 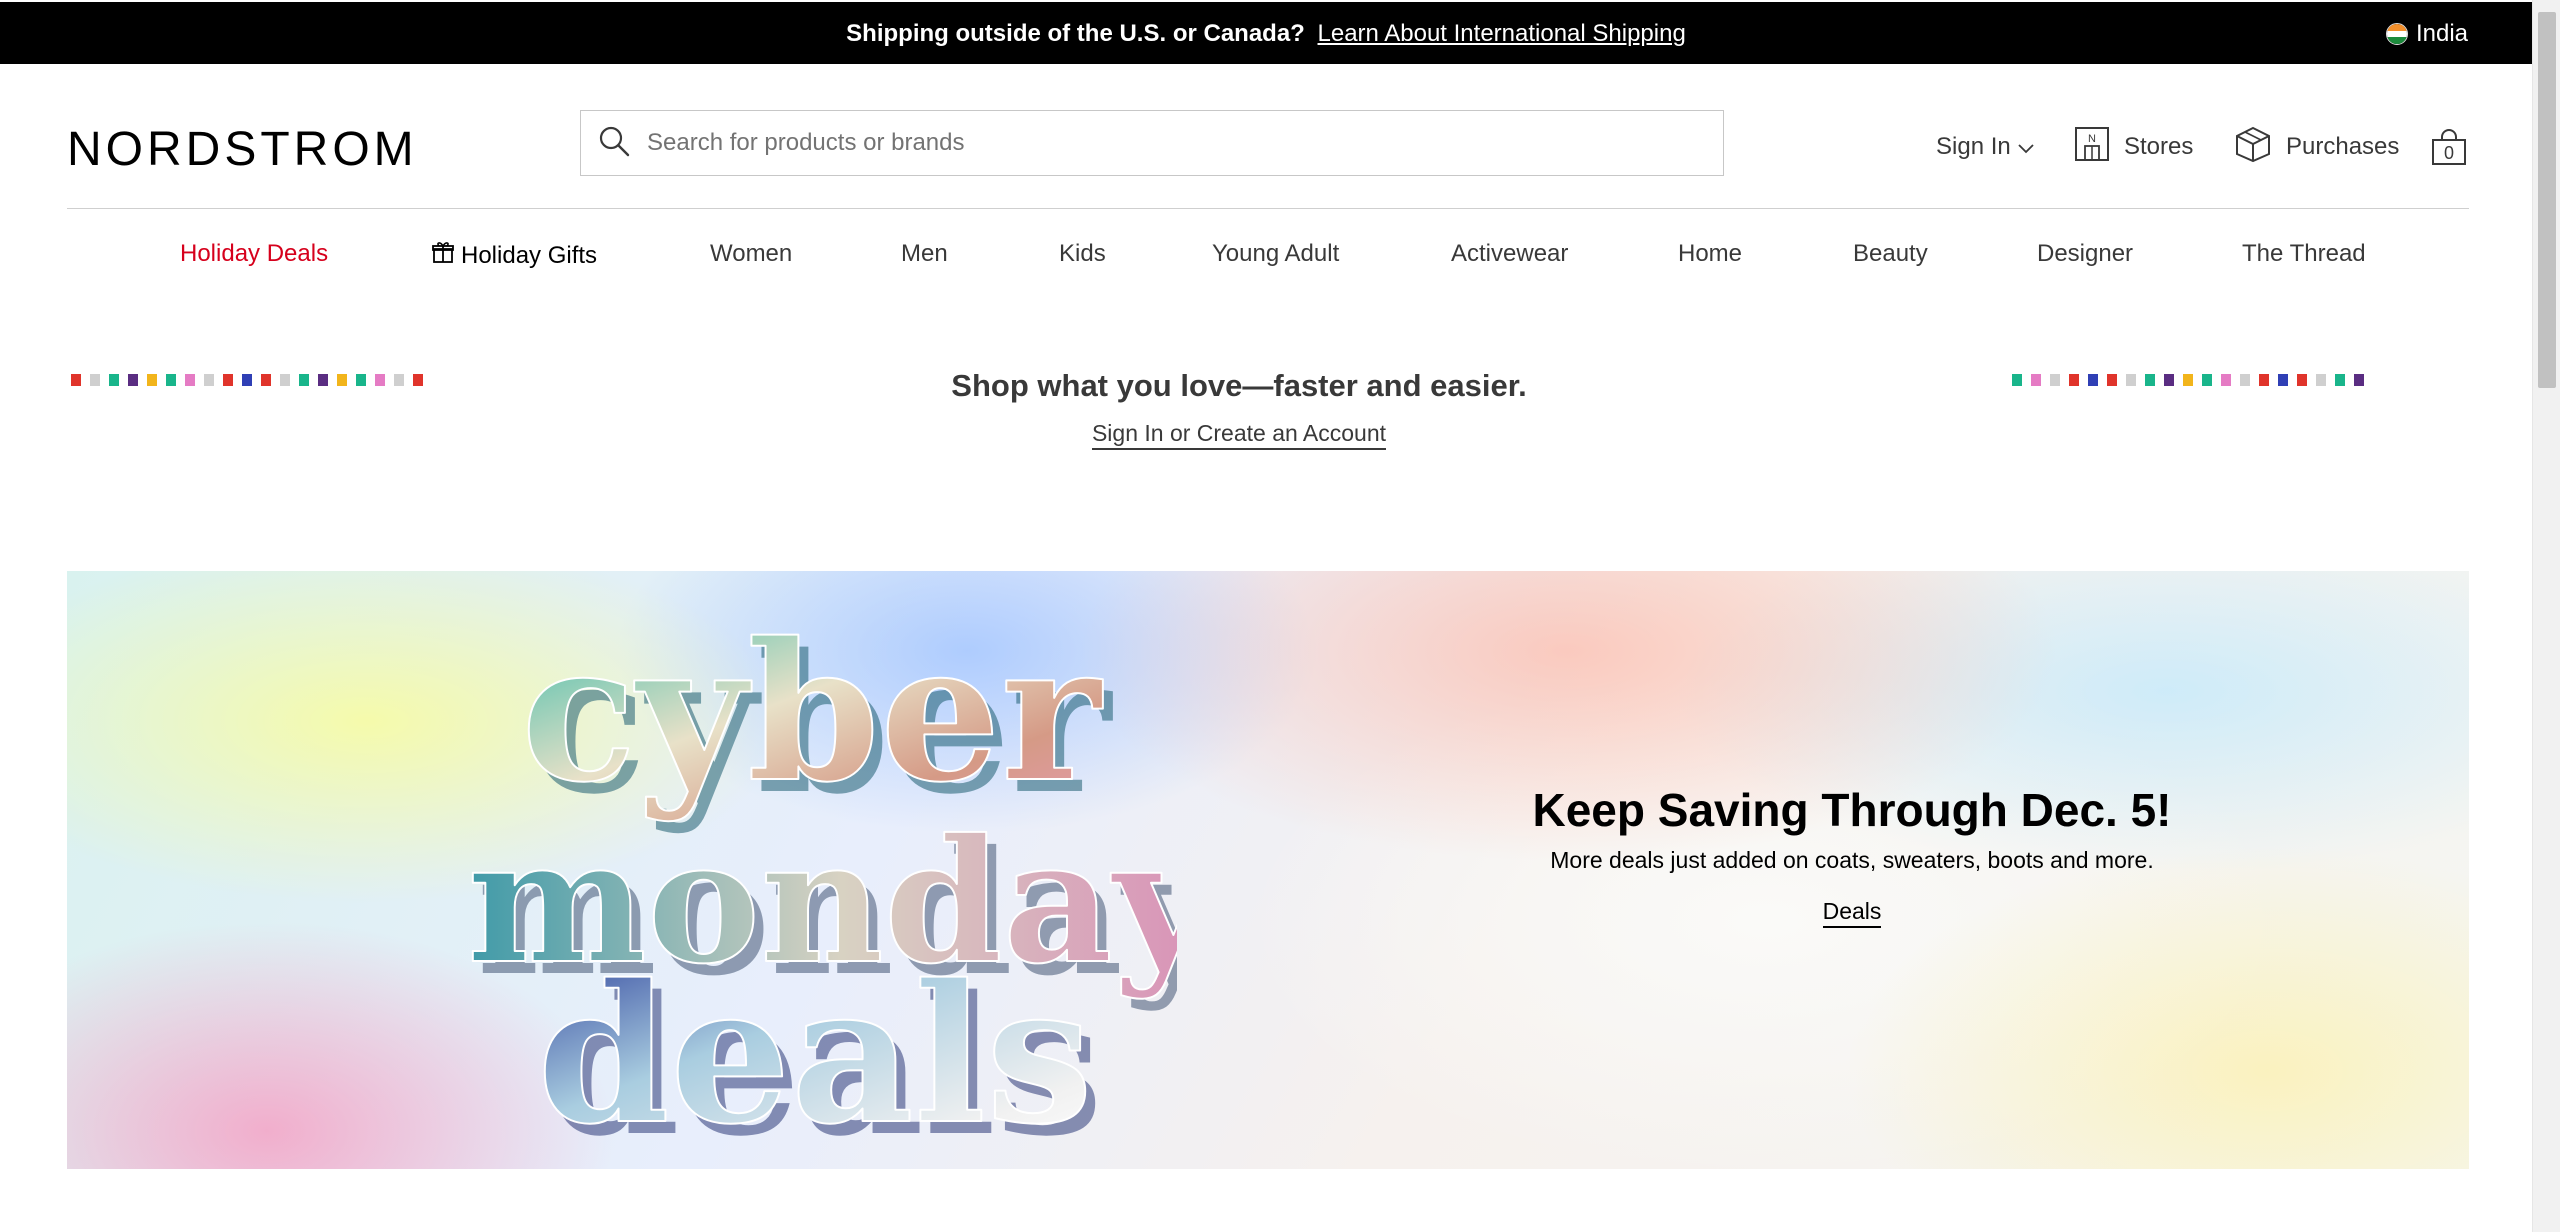 I want to click on nav-label: Designer, so click(x=2085, y=253).